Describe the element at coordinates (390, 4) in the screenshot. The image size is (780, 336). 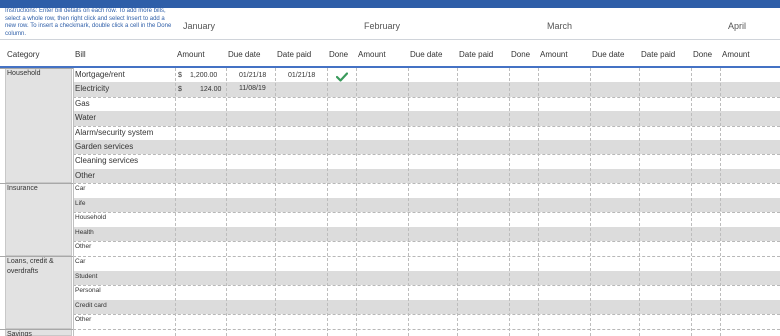
I see `title-bar` at that location.